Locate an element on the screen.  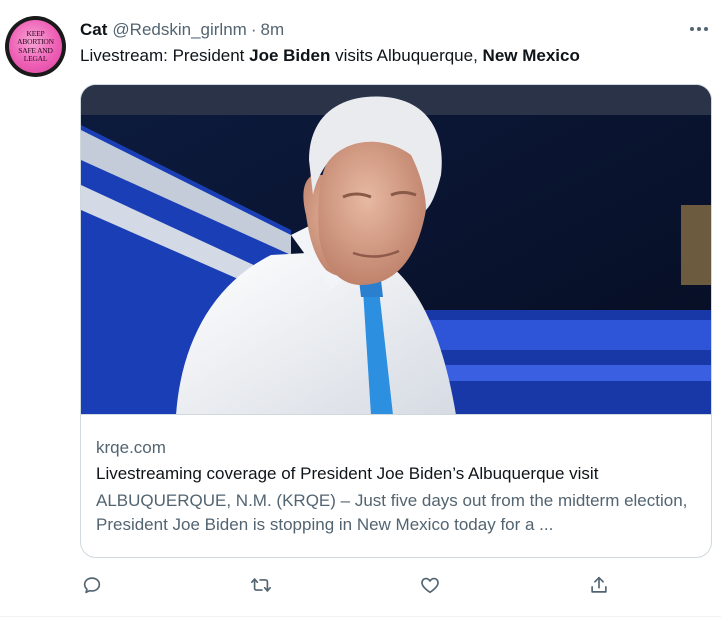
retweet-icon is located at coordinates (261, 585).